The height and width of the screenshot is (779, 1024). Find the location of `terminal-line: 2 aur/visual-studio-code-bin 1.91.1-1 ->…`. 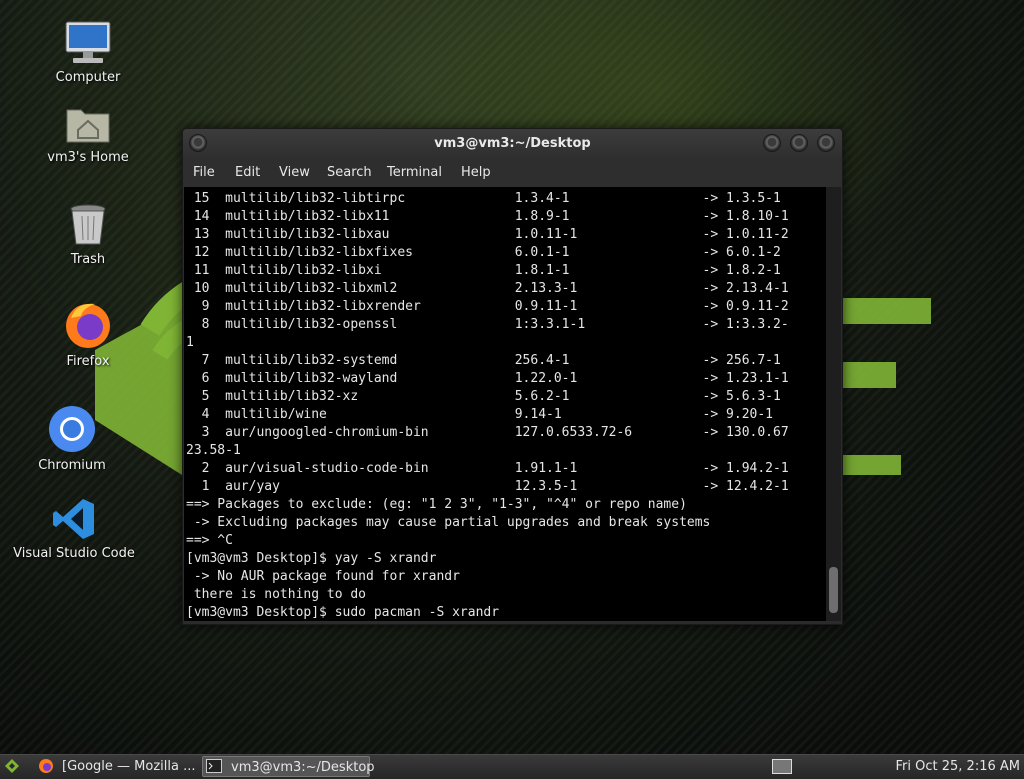

terminal-line: 2 aur/visual-studio-code-bin 1.91.1-1 ->… is located at coordinates (487, 468).